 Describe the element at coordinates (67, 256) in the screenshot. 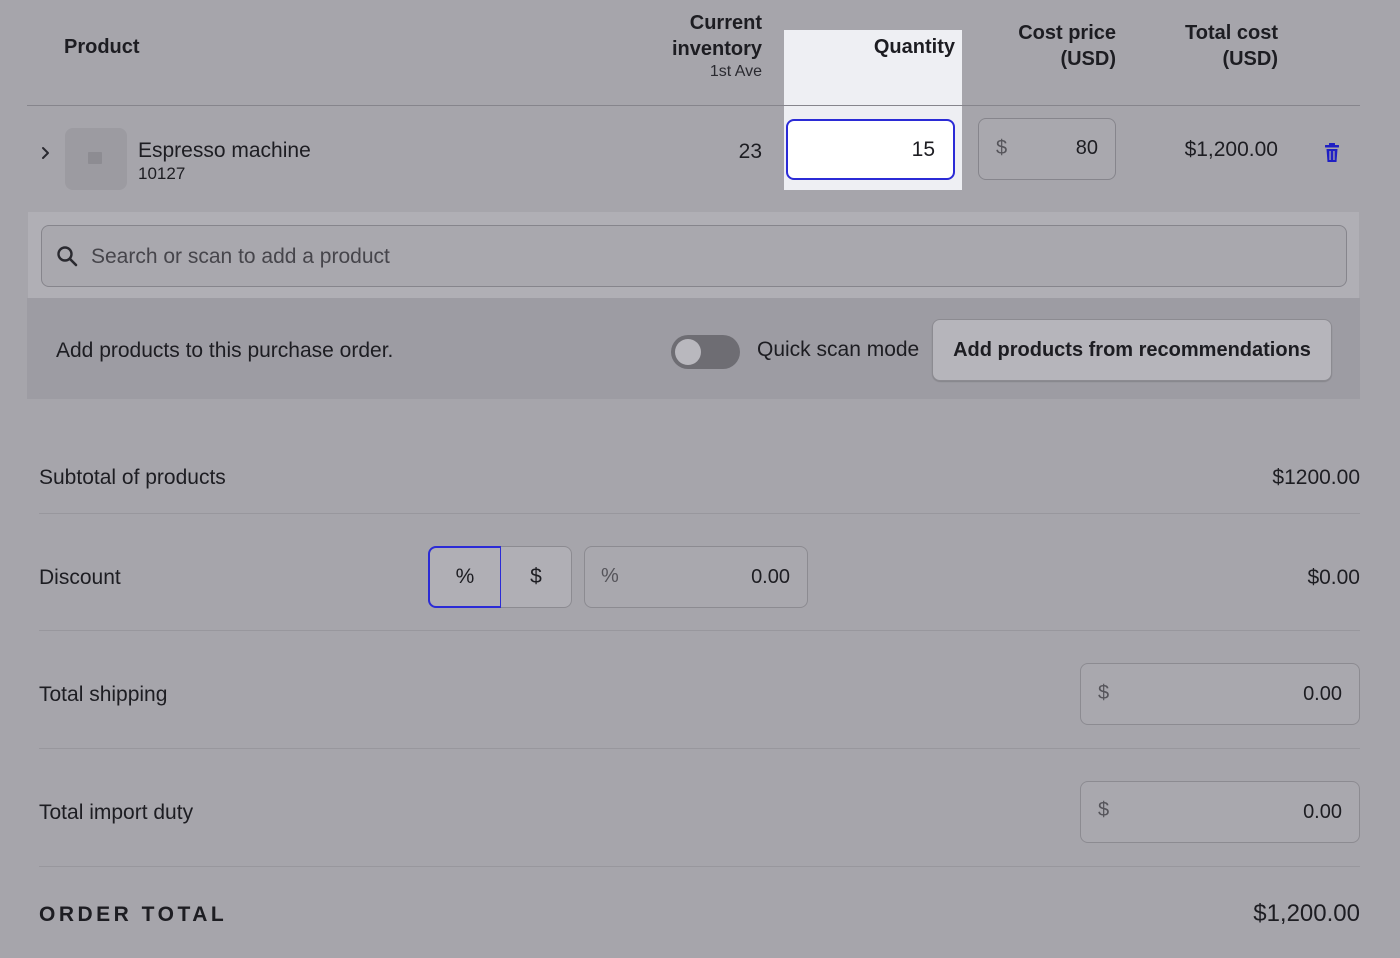

I see `search-icon` at that location.